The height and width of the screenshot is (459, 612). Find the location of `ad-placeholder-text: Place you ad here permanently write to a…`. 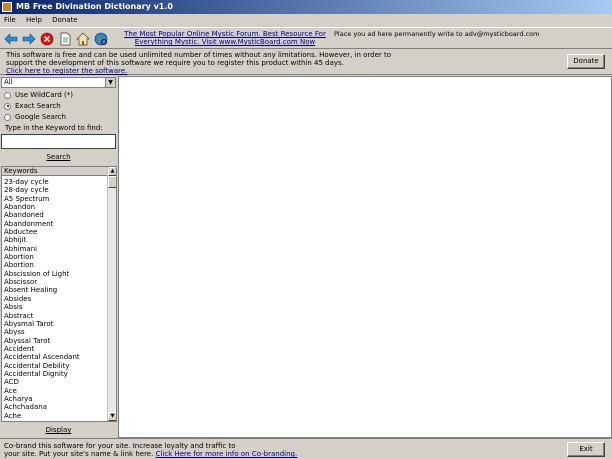

ad-placeholder-text: Place you ad here permanently write to a… is located at coordinates (437, 34).